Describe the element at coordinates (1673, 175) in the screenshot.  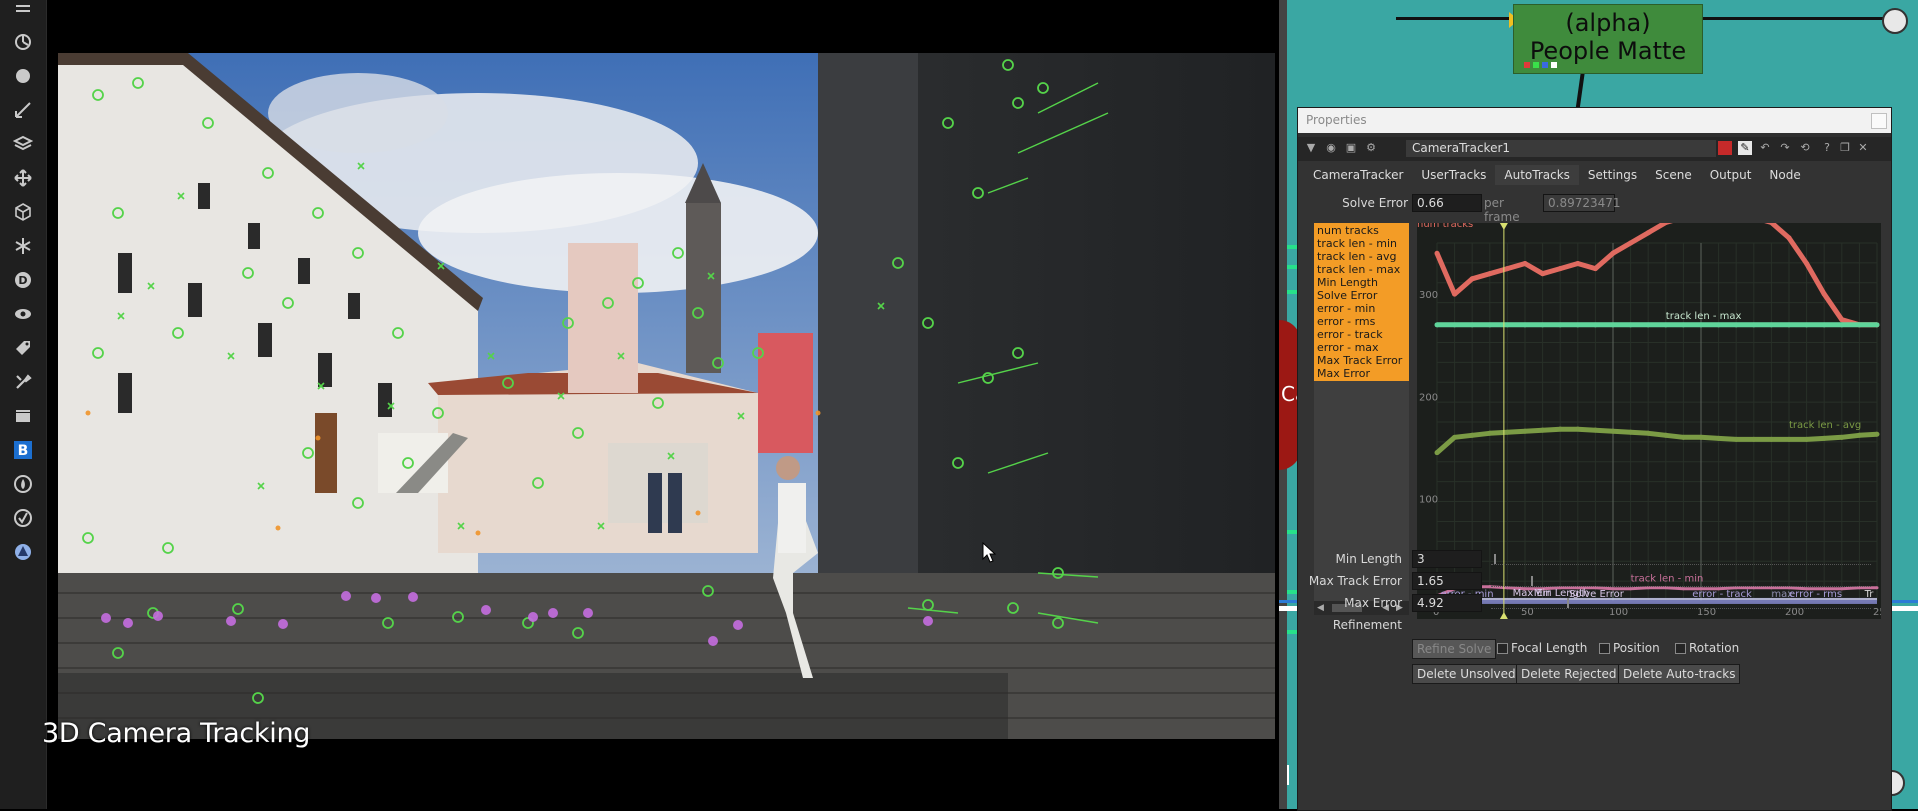
I see `tab-scene: Scene` at that location.